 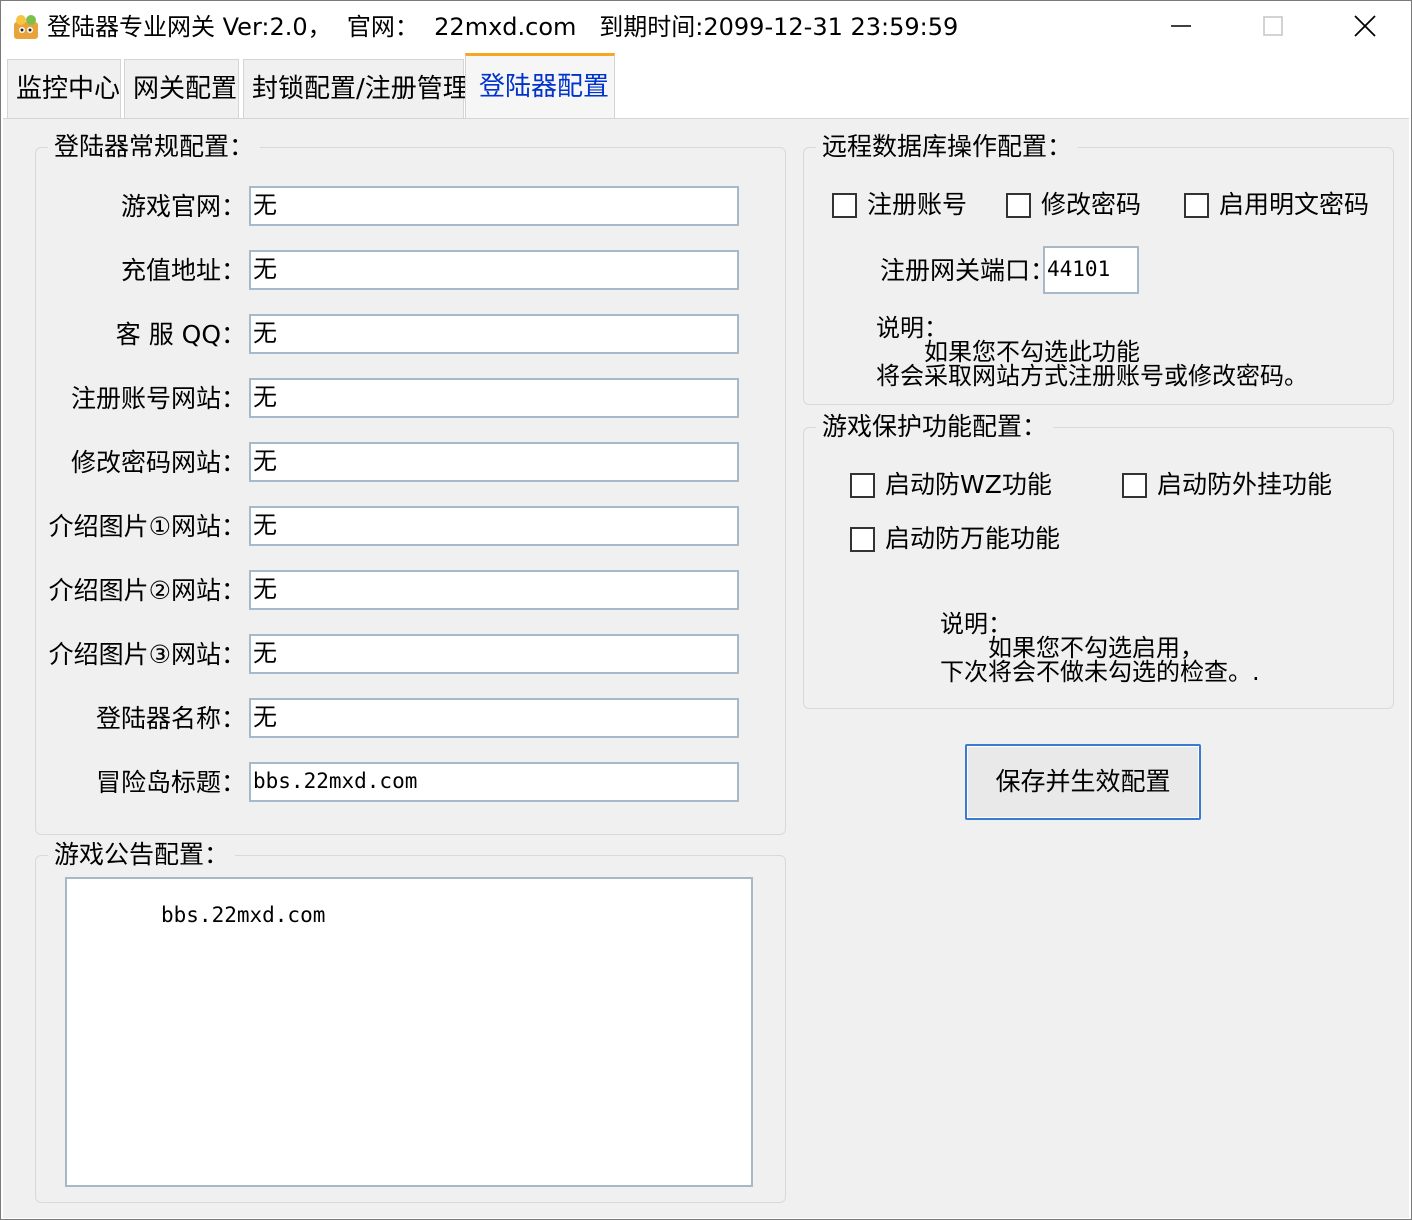 What do you see at coordinates (1096, 648) in the screenshot?
I see `protection-note-line1: 如果您不勾选启用，` at bounding box center [1096, 648].